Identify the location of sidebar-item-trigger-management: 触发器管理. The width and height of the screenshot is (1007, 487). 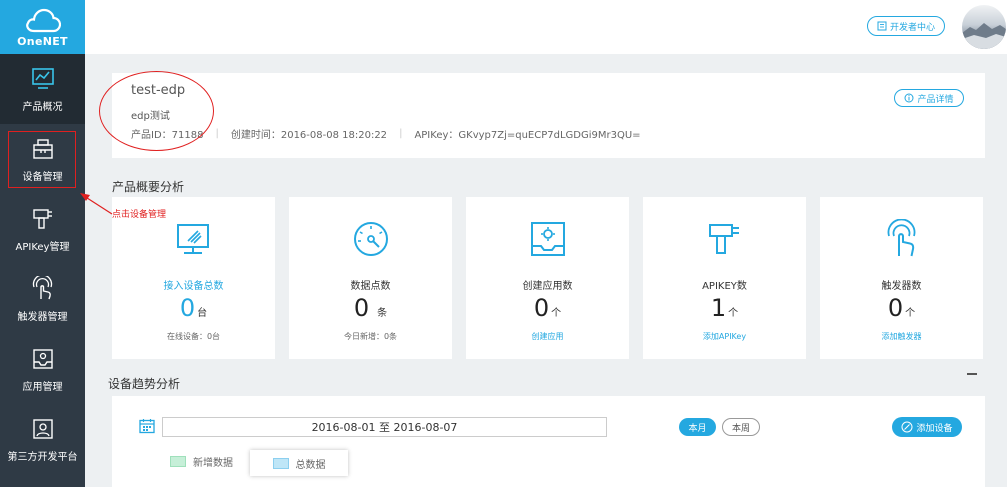
(42, 299).